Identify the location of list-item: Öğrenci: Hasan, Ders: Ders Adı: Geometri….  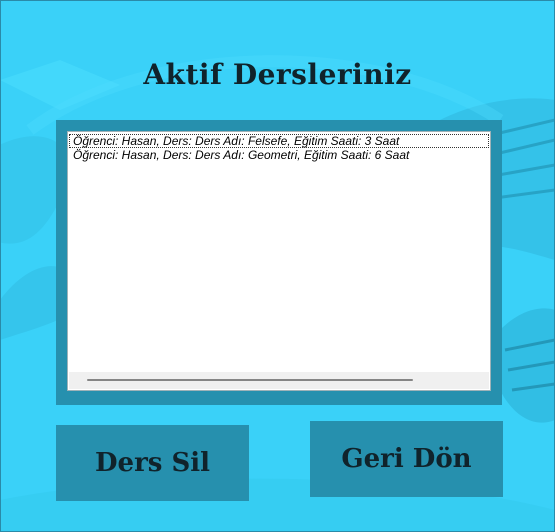
(279, 155).